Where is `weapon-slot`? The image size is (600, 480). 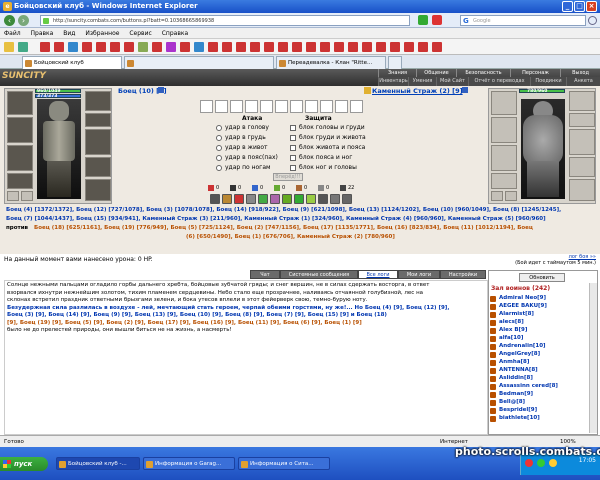
weapon-slot is located at coordinates (504, 130).